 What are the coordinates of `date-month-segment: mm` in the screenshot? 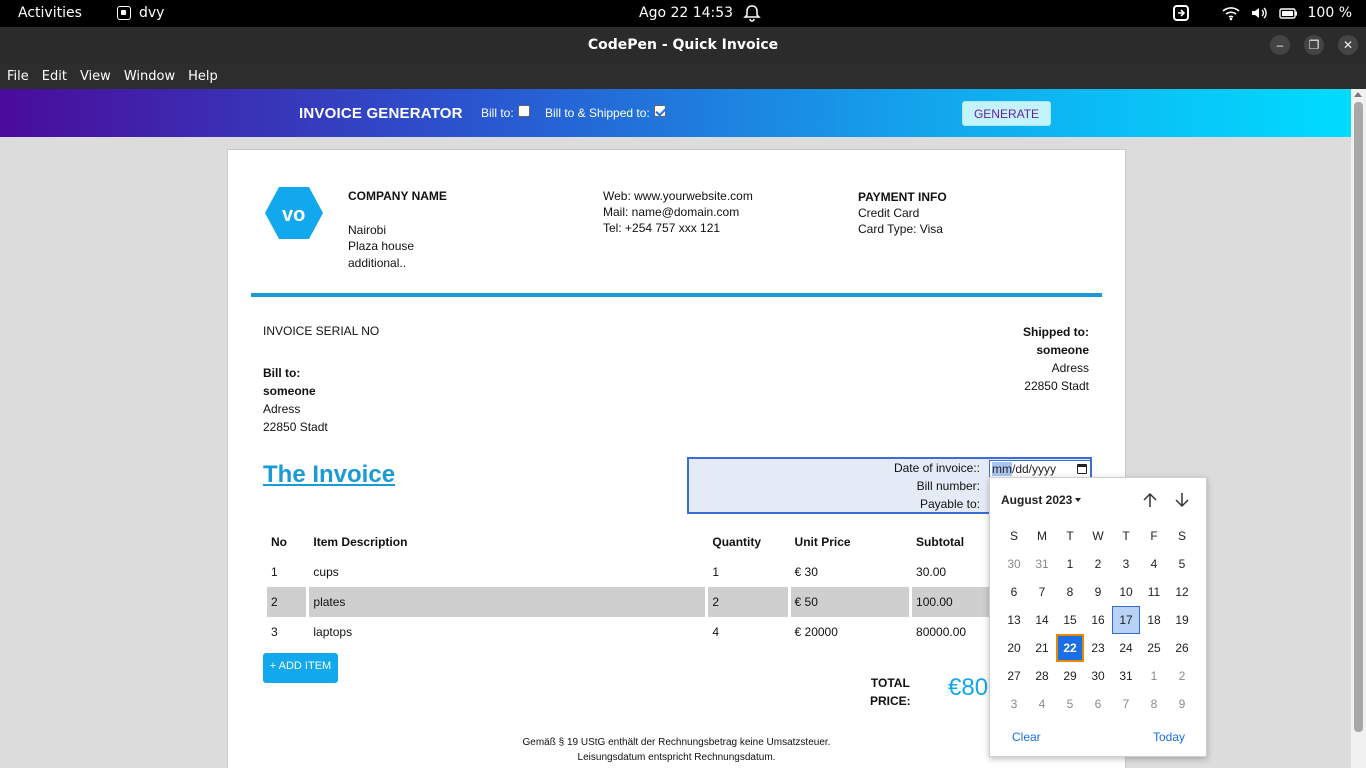 It's located at (1002, 469).